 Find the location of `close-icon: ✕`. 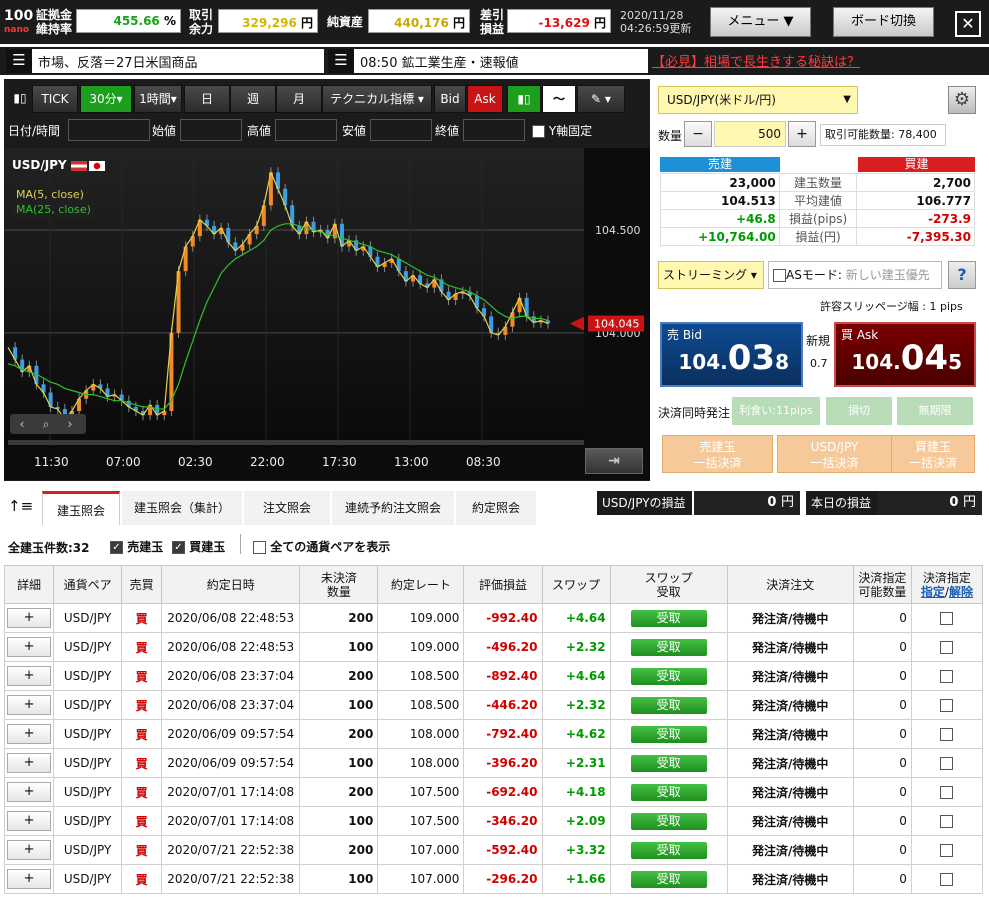

close-icon: ✕ is located at coordinates (968, 24).